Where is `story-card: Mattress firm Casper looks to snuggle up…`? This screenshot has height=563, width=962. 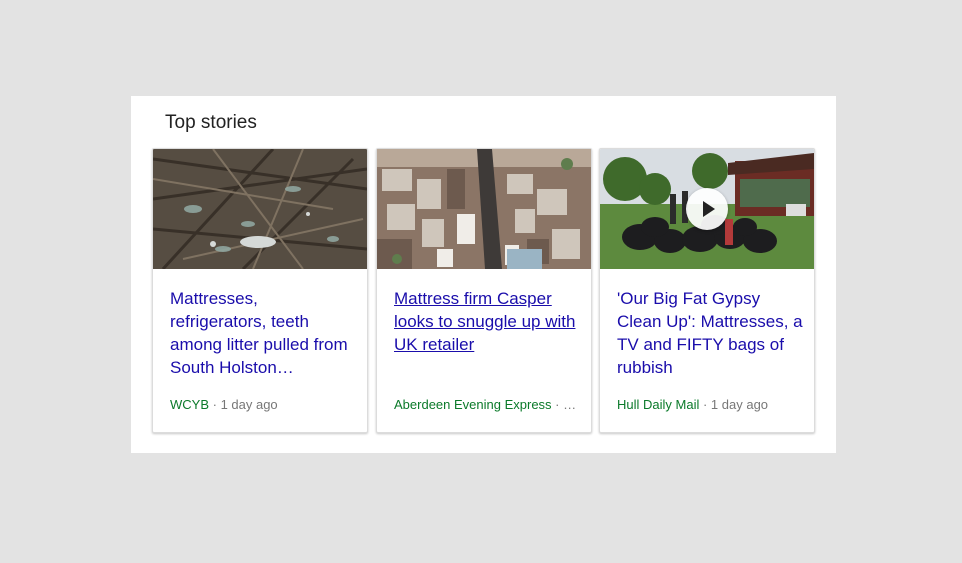 story-card: Mattress firm Casper looks to snuggle up… is located at coordinates (484, 290).